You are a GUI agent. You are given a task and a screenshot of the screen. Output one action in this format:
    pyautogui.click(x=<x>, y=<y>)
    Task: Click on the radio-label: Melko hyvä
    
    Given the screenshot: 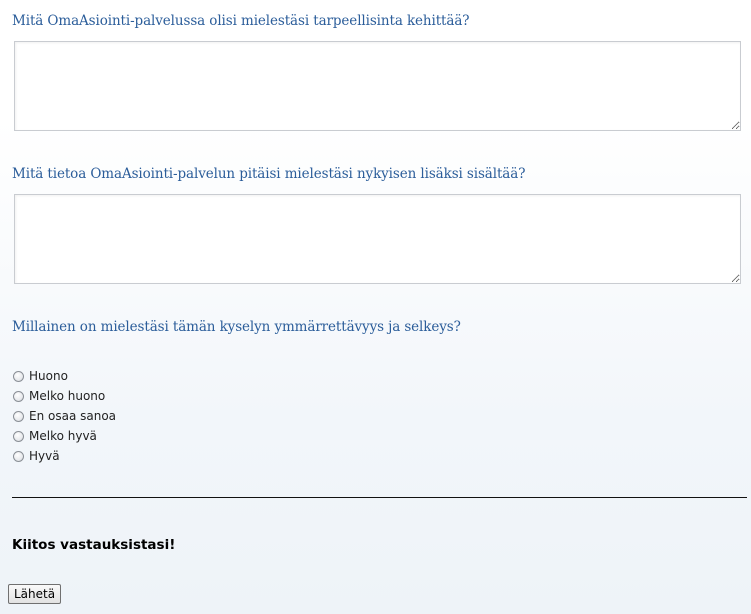 What is the action you would take?
    pyautogui.click(x=63, y=436)
    